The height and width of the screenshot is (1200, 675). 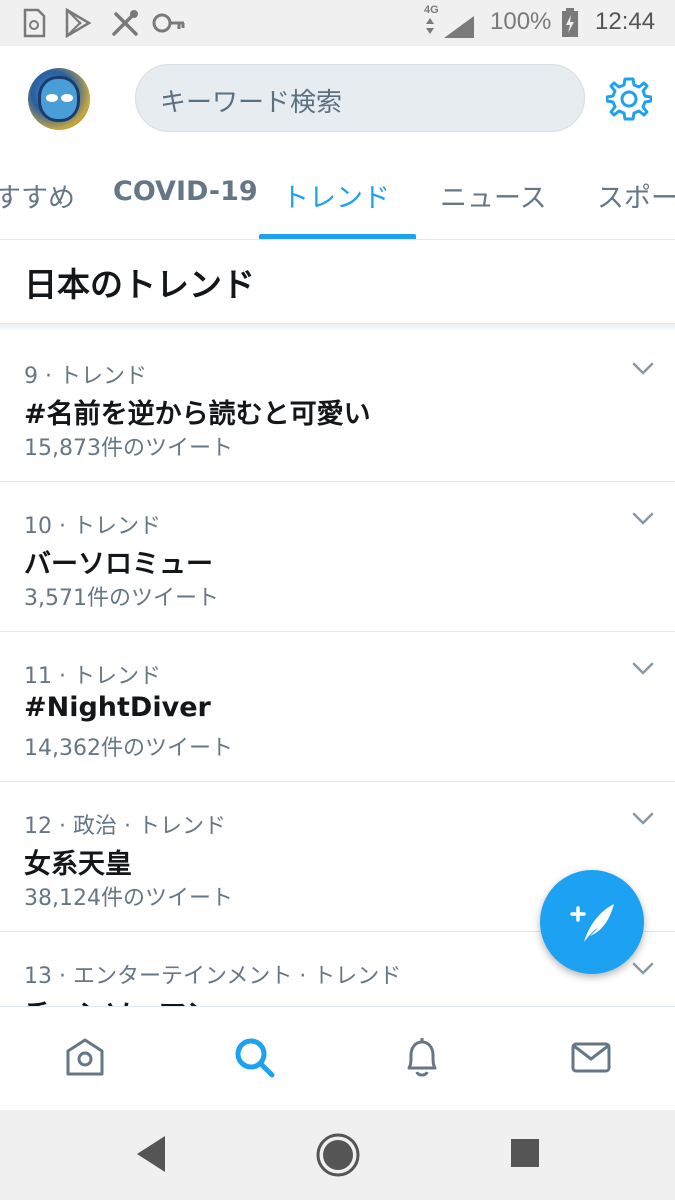 What do you see at coordinates (78, 23) in the screenshot?
I see `play-store-icon` at bounding box center [78, 23].